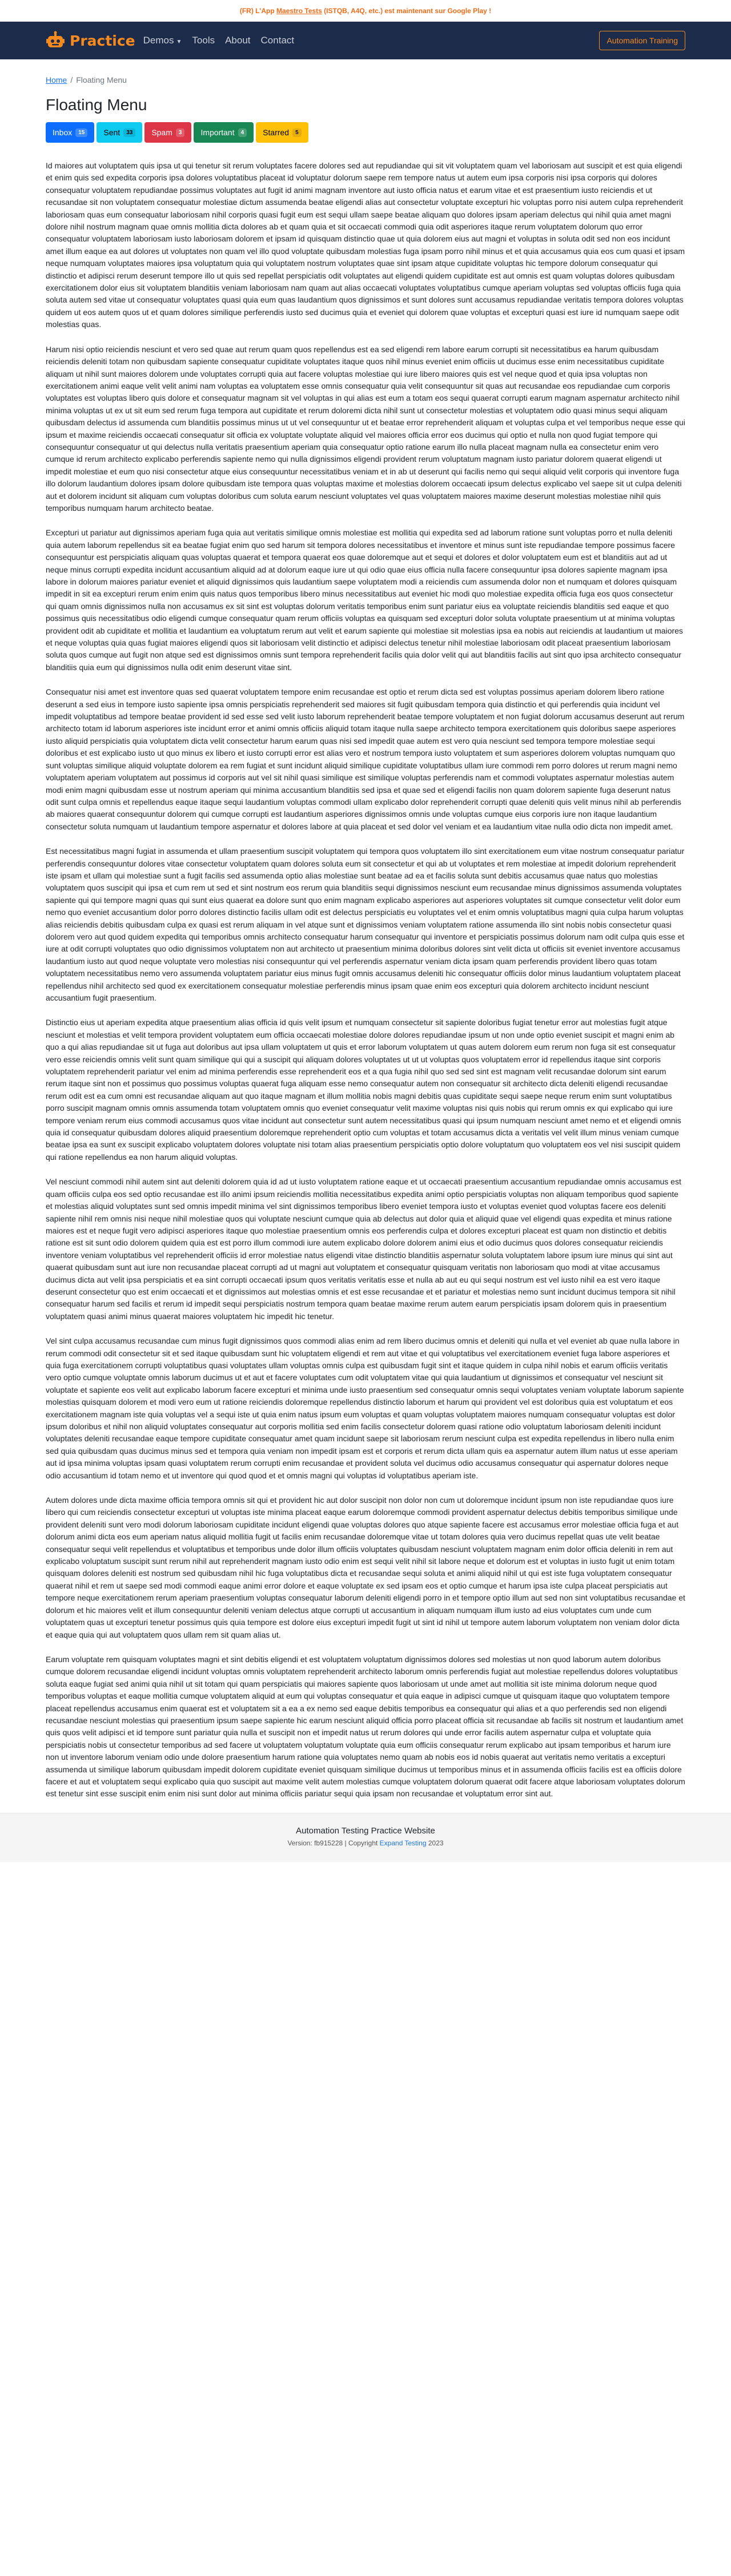  What do you see at coordinates (276, 133) in the screenshot?
I see `menu-label-starred: Starred` at bounding box center [276, 133].